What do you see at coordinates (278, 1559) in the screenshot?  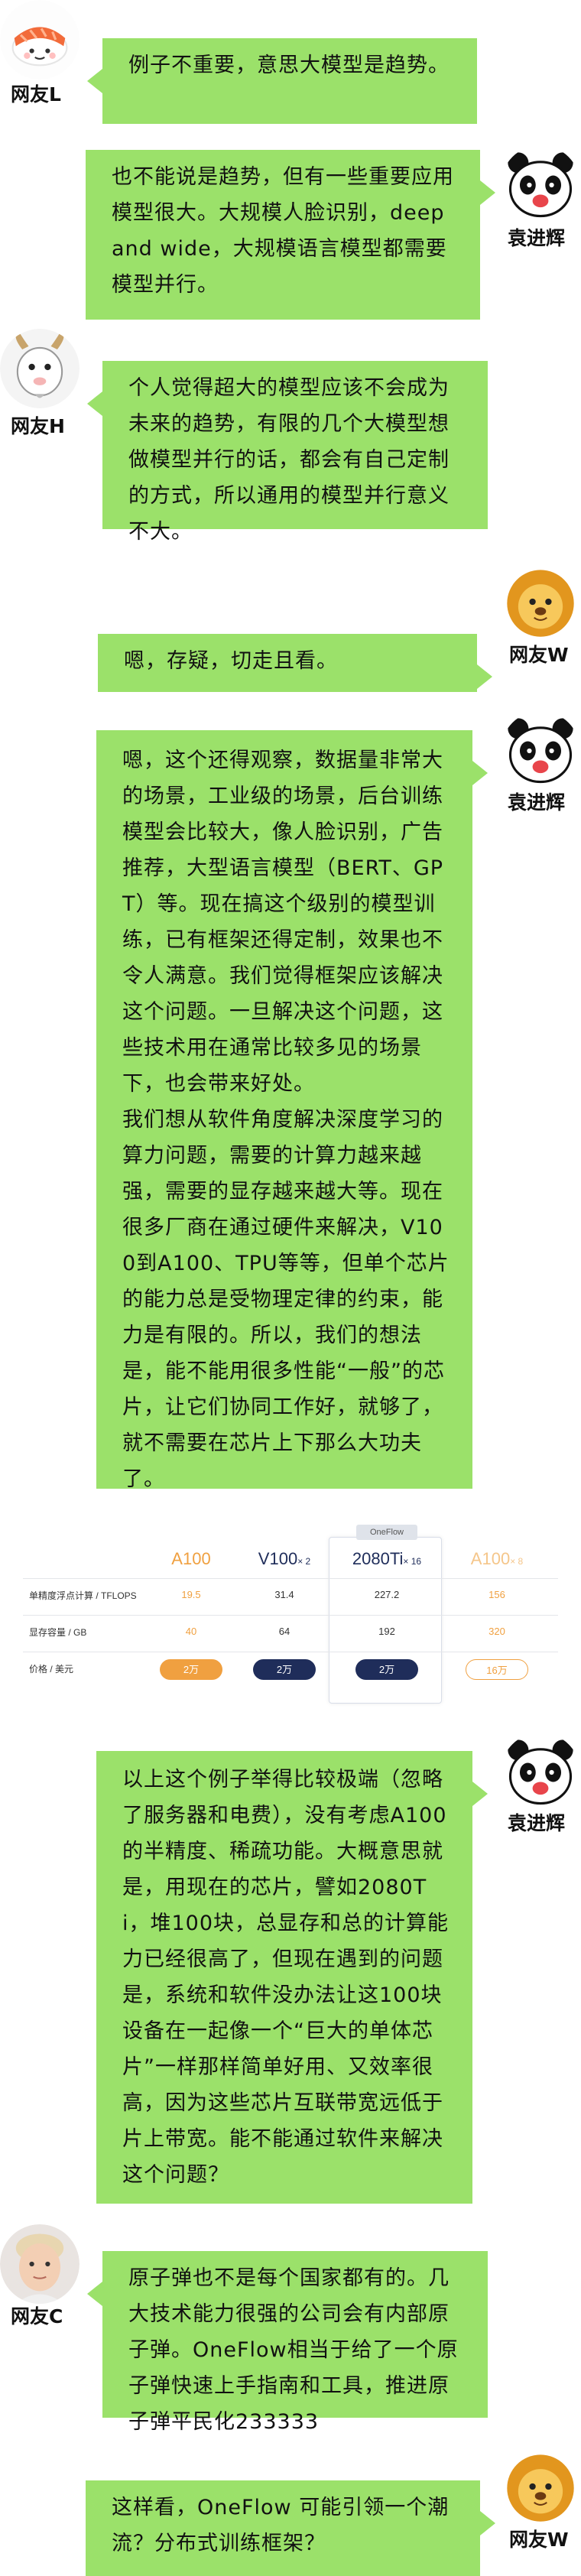 I see `column-name: V100` at bounding box center [278, 1559].